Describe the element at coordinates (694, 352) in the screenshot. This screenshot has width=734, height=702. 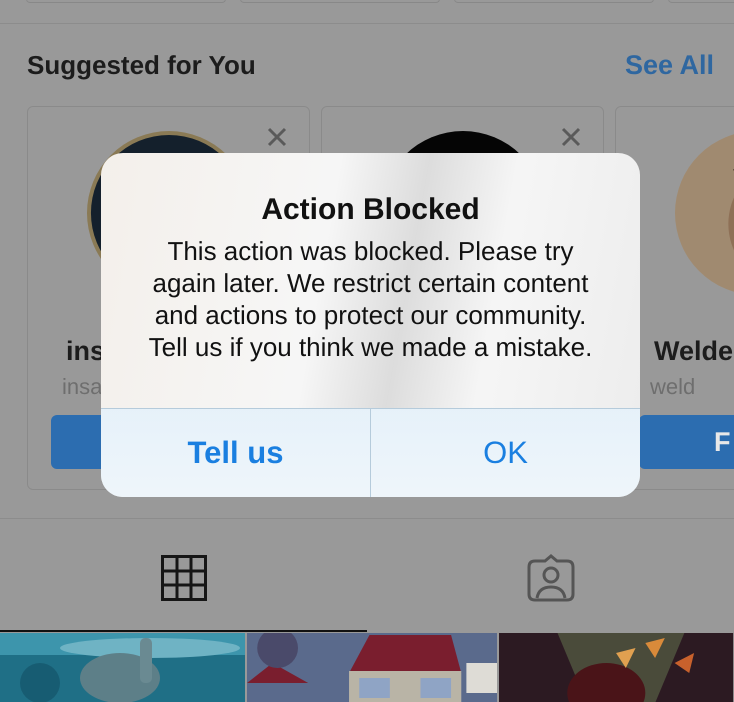
I see `profile-name: Welde` at that location.